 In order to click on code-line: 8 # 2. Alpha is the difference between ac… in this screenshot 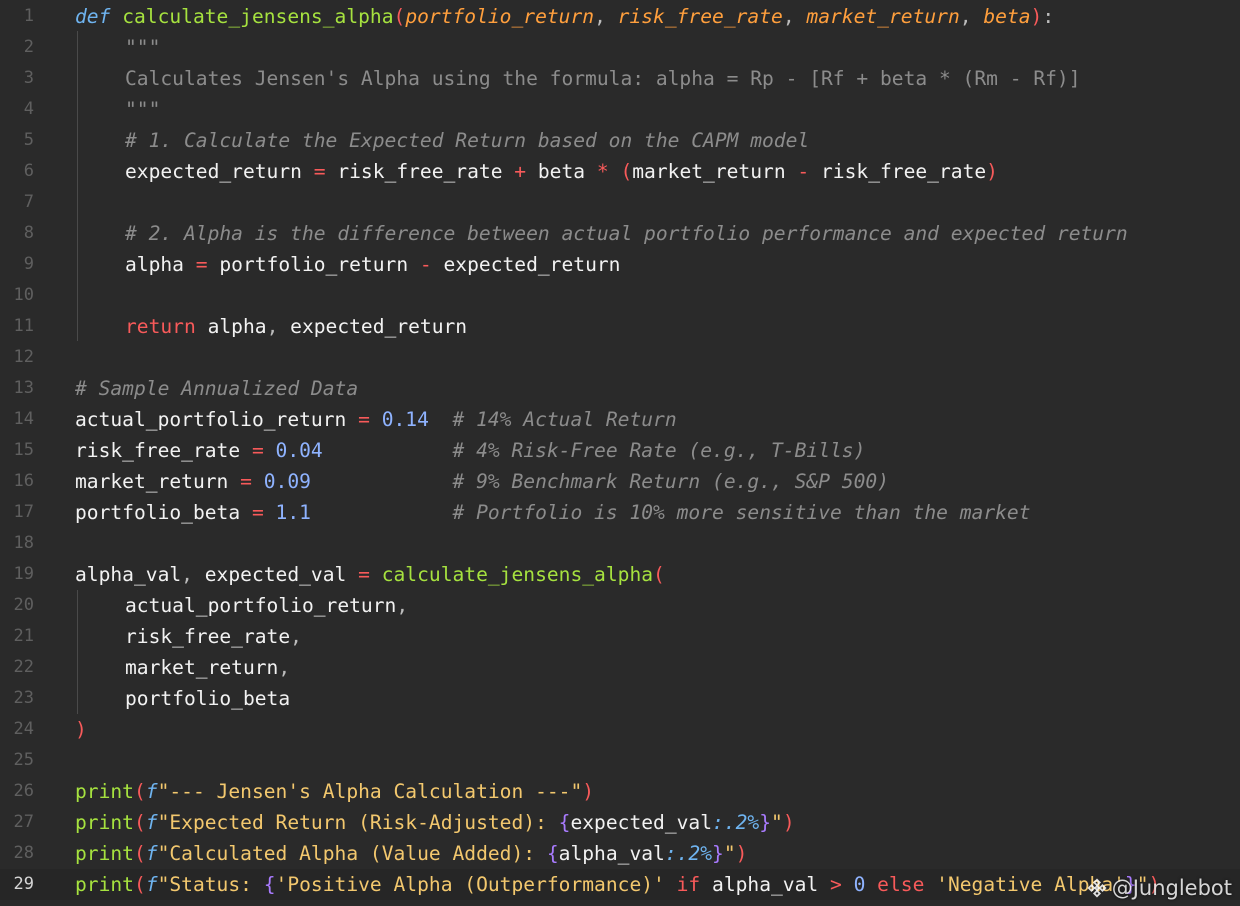, I will do `click(620, 233)`.